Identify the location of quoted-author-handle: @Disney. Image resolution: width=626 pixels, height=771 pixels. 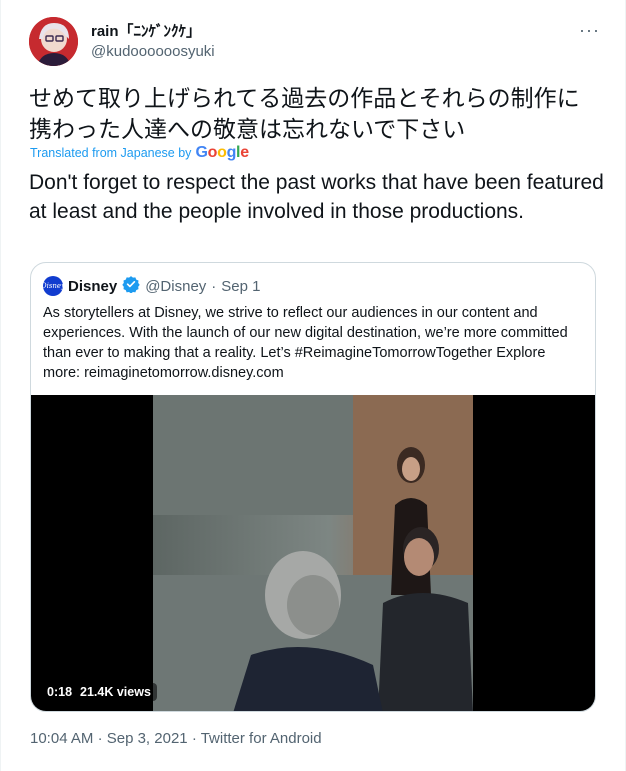
(175, 286).